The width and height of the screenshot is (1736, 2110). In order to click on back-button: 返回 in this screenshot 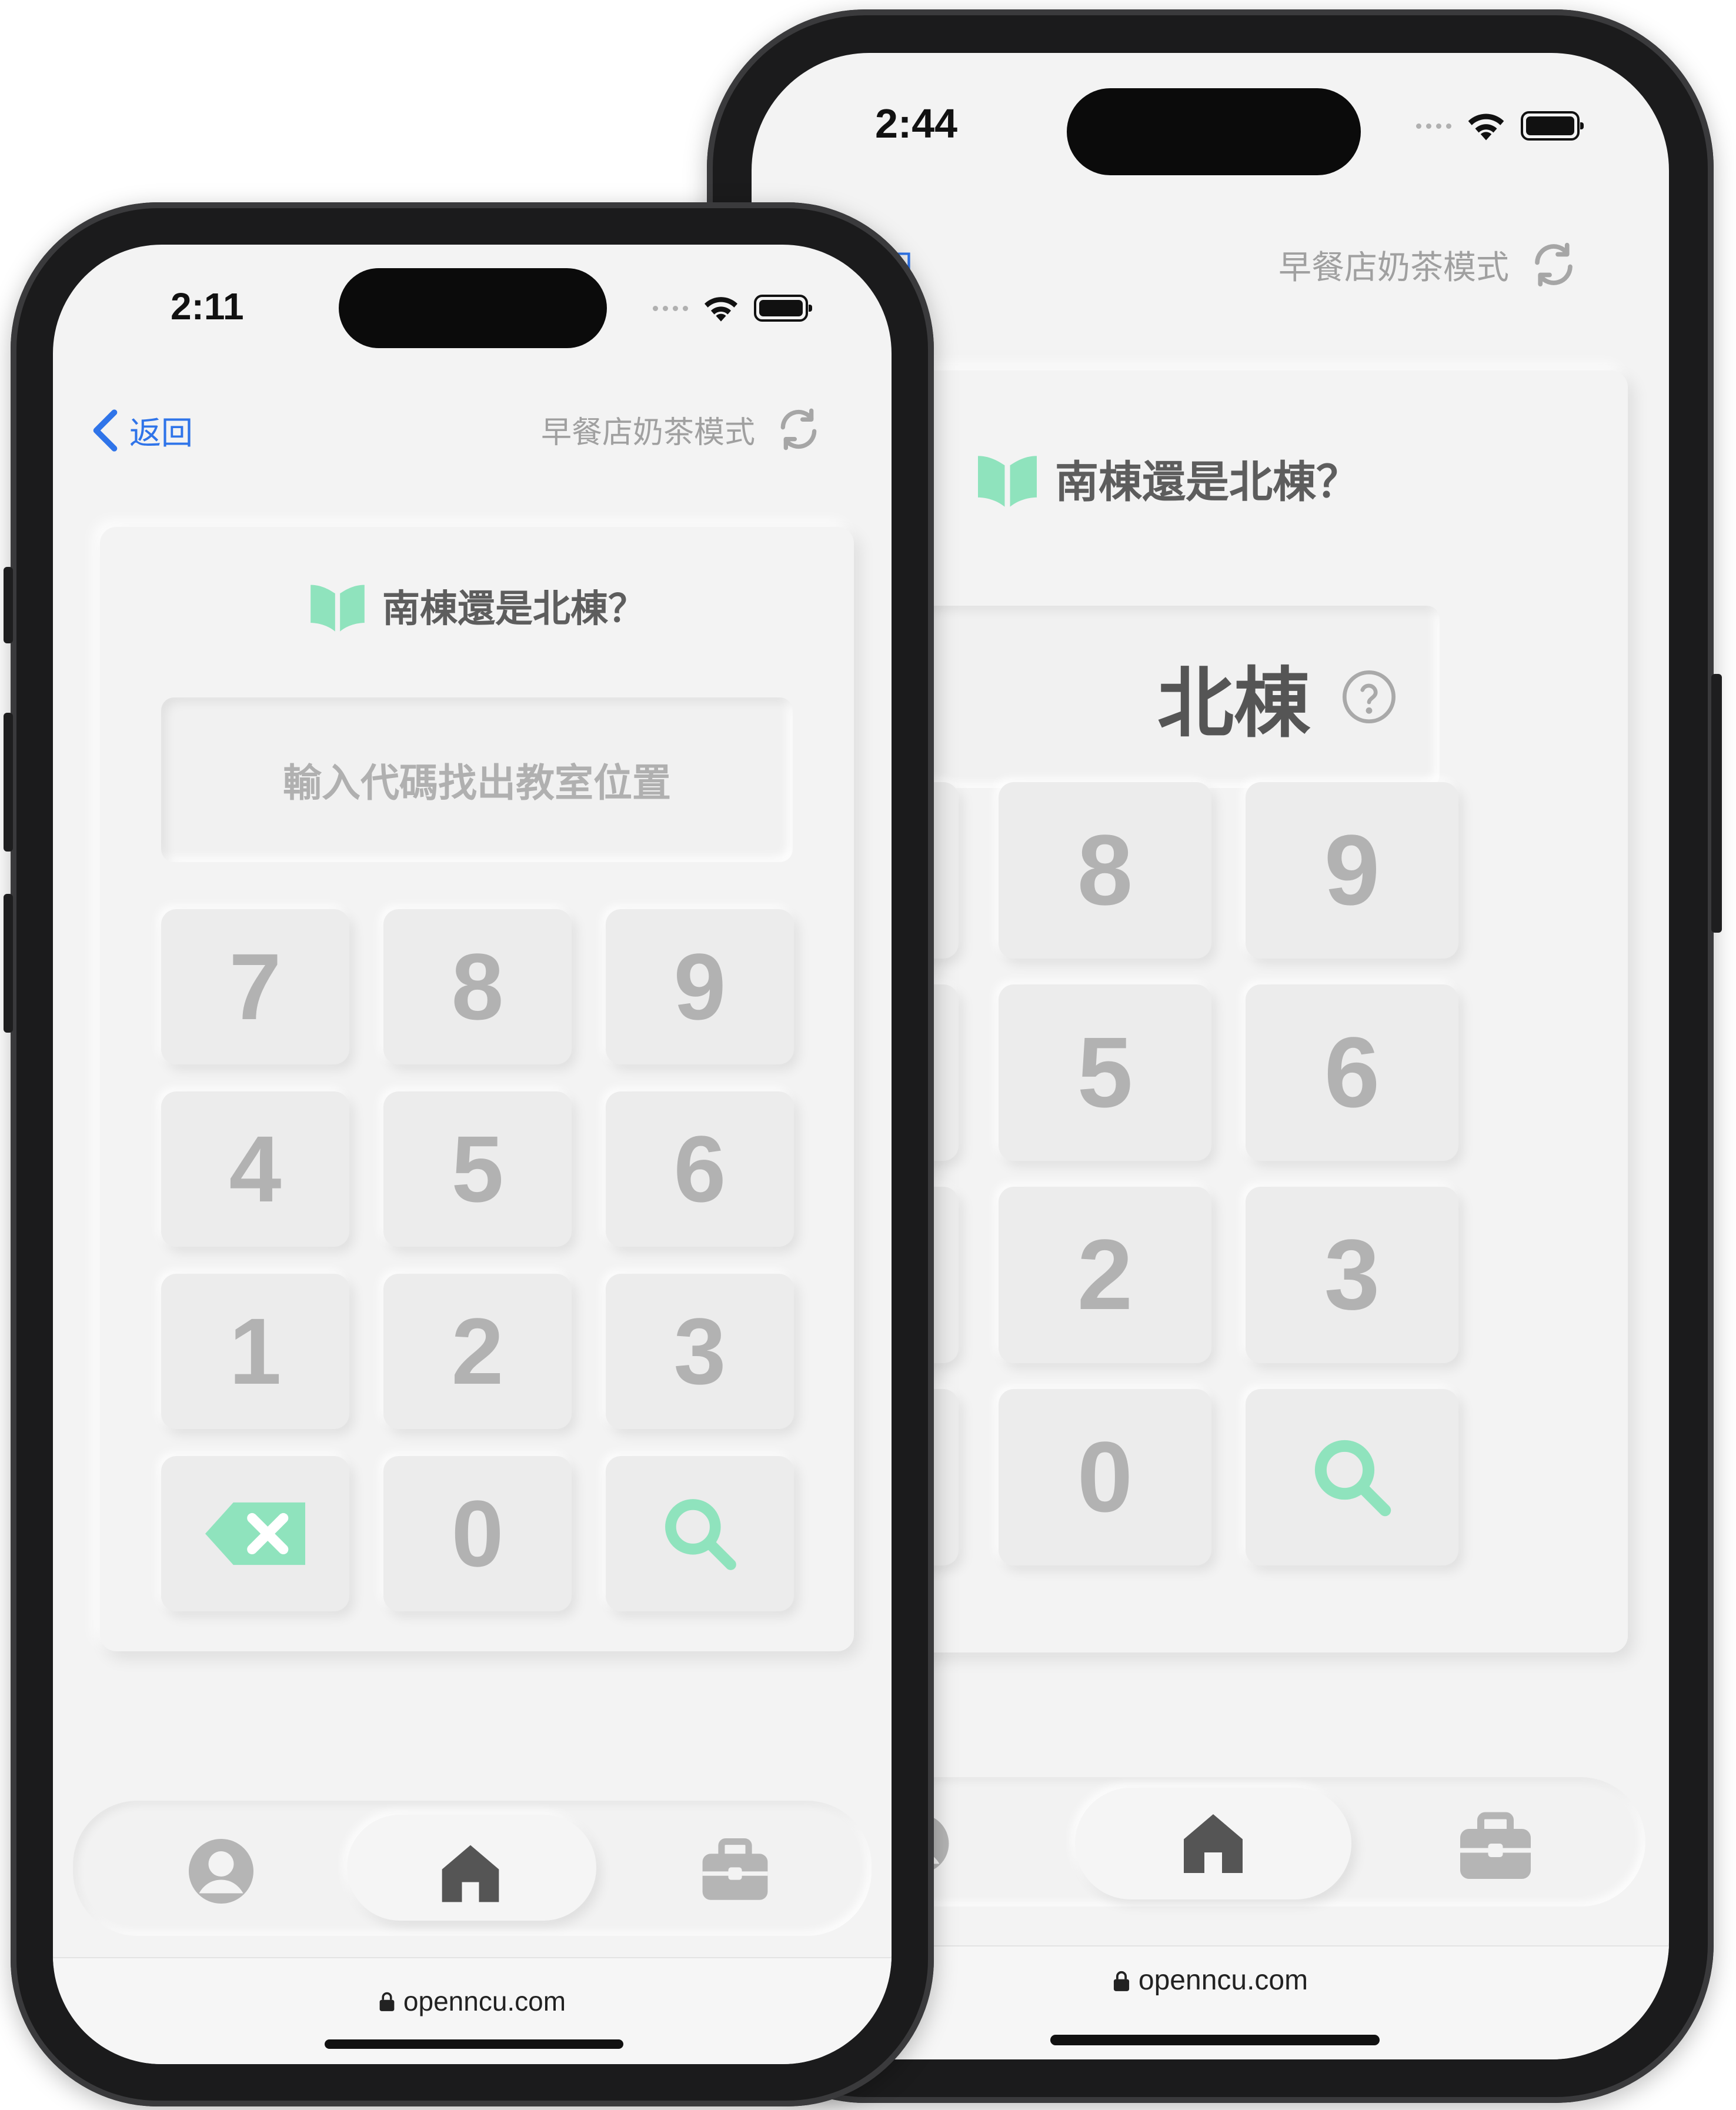, I will do `click(142, 430)`.